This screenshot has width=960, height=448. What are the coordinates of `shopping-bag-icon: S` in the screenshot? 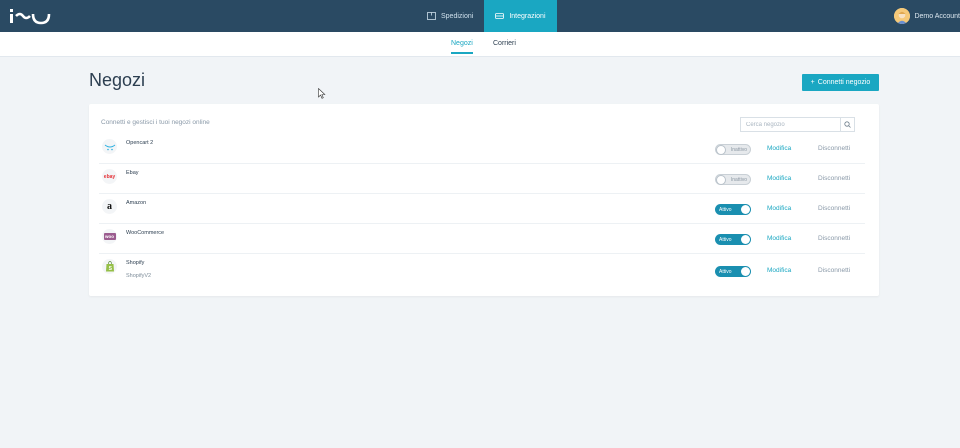 It's located at (109, 266).